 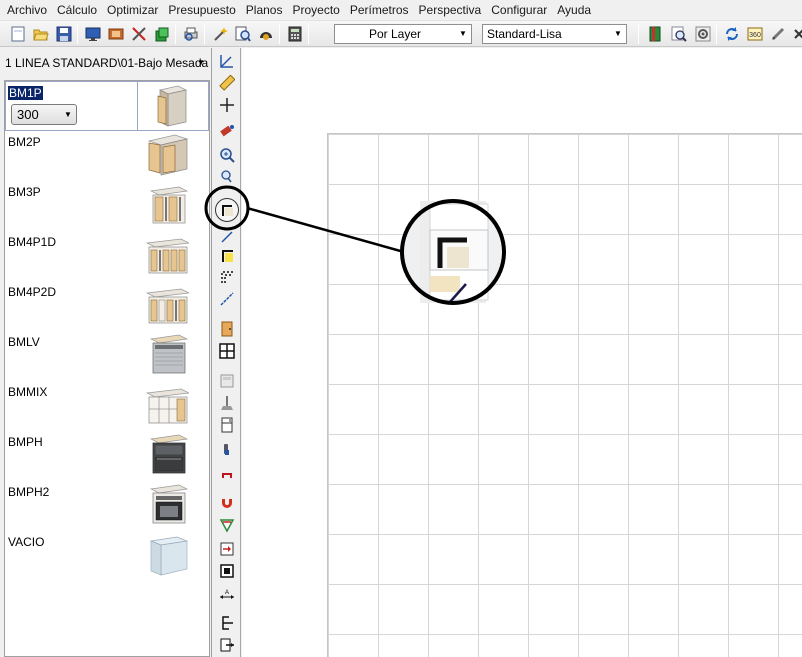 I want to click on ruler-icon, so click(x=227, y=83).